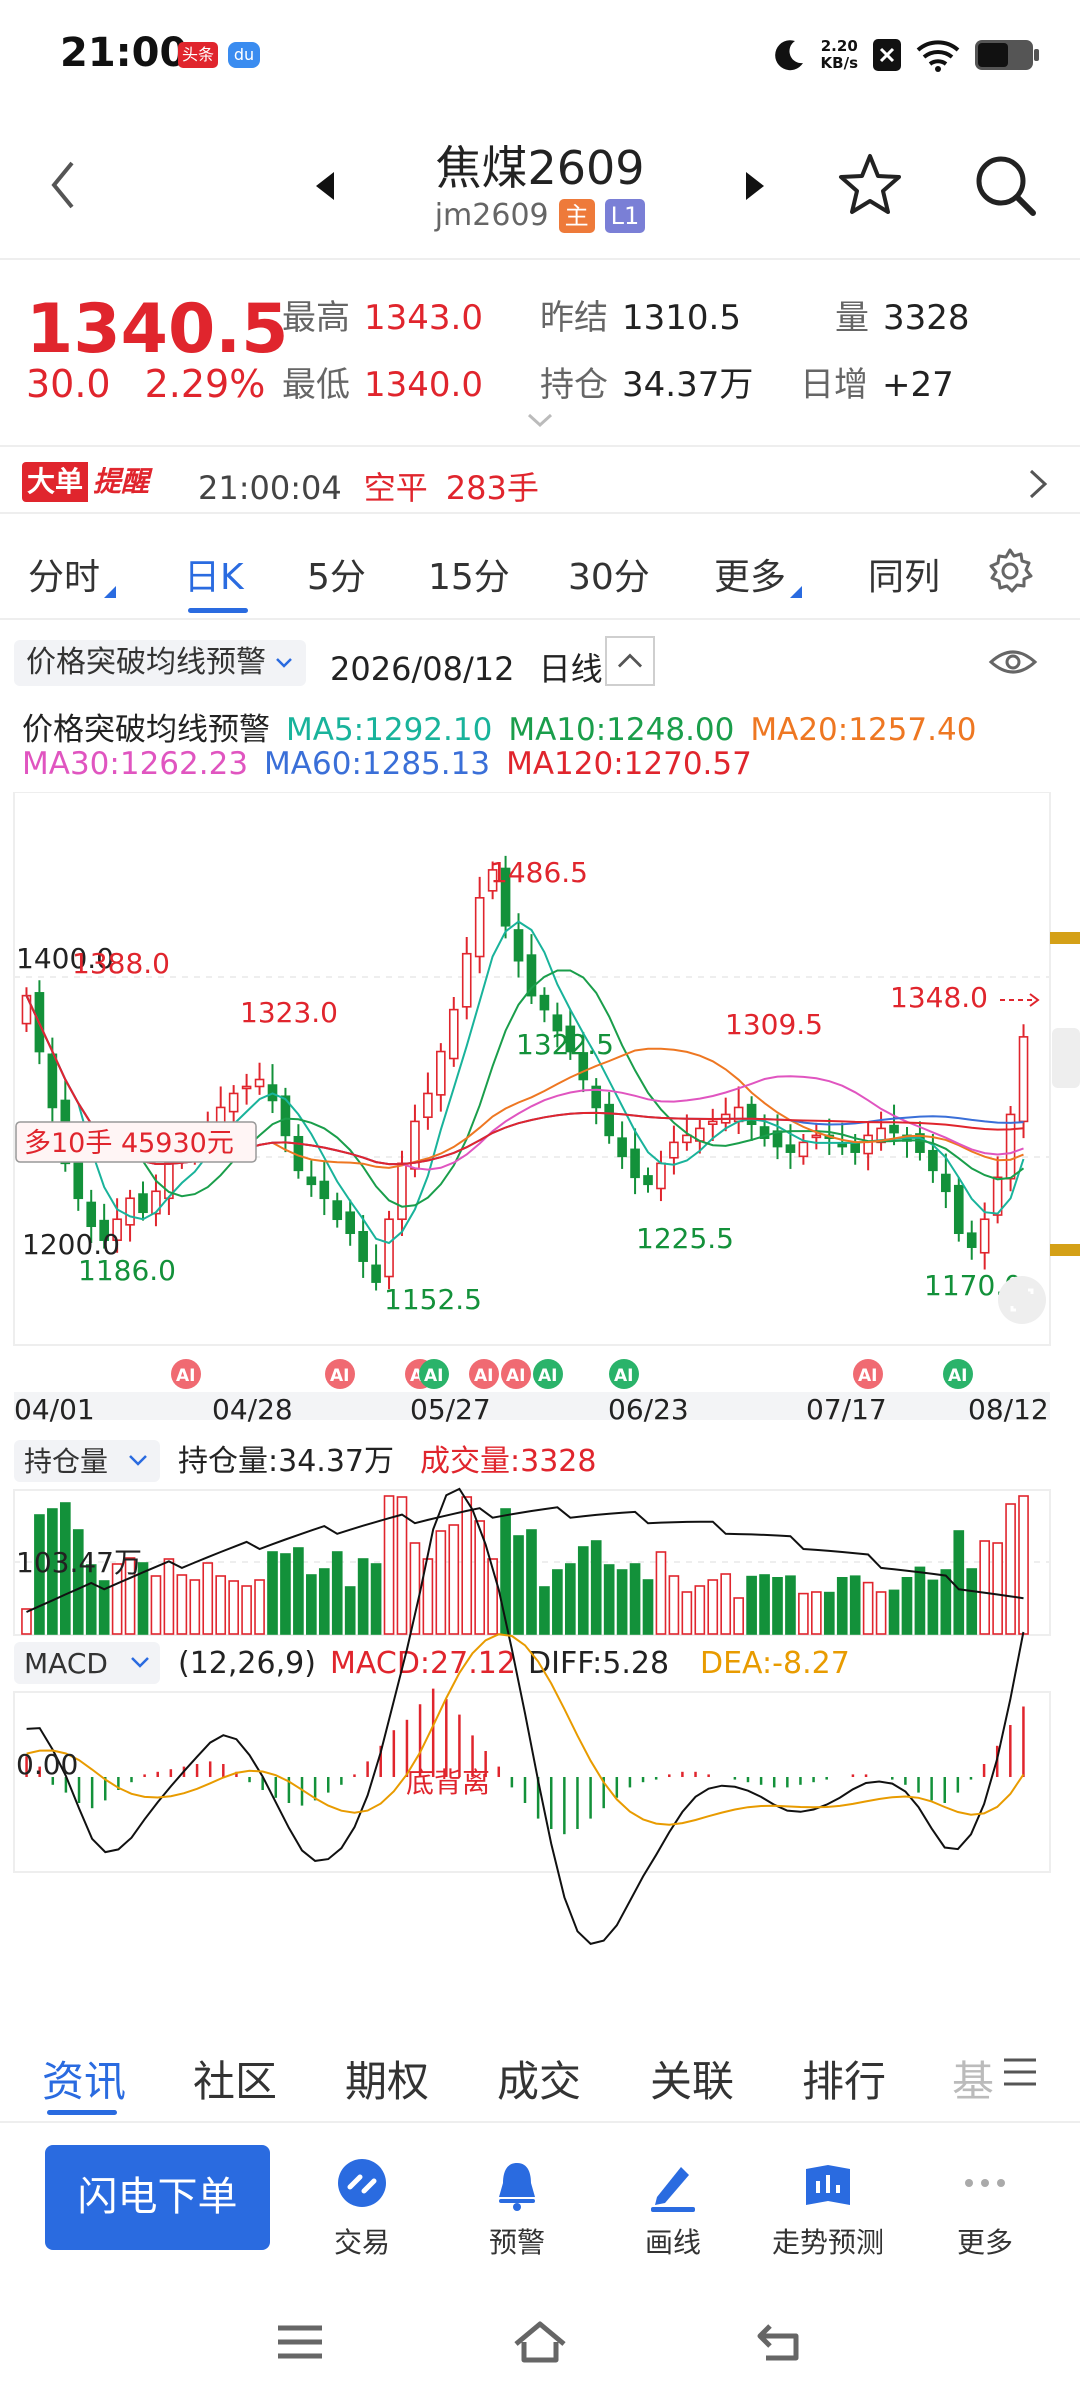 The height and width of the screenshot is (2400, 1080). I want to click on tab-news: 资讯, so click(84, 2078).